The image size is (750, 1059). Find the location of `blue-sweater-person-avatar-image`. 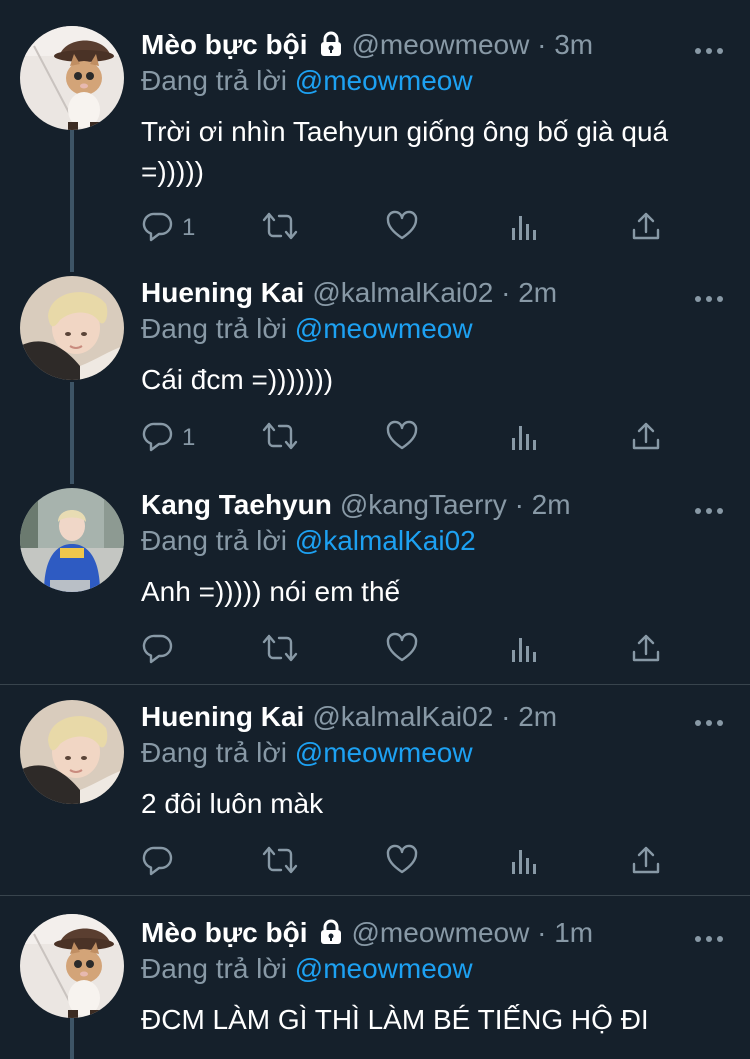

blue-sweater-person-avatar-image is located at coordinates (72, 540).